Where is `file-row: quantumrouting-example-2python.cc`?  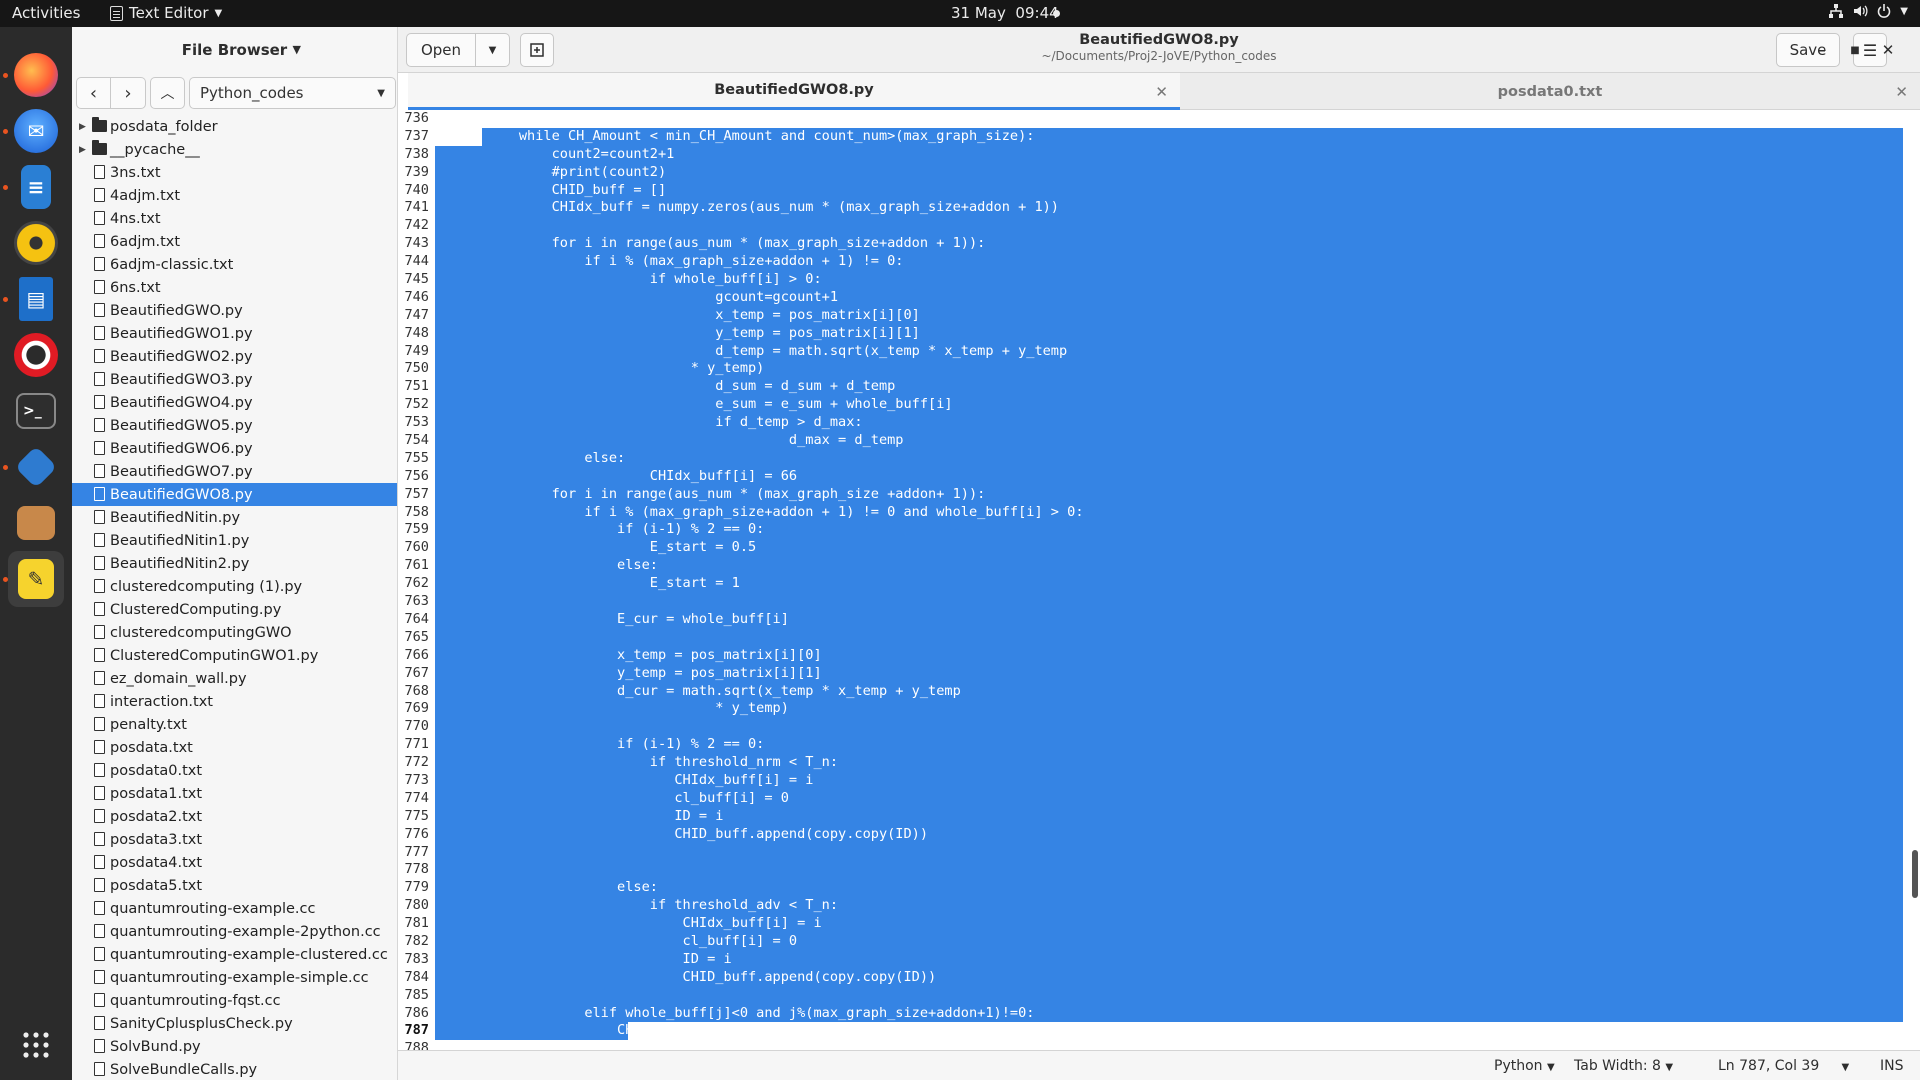
file-row: quantumrouting-example-2python.cc is located at coordinates (234, 931).